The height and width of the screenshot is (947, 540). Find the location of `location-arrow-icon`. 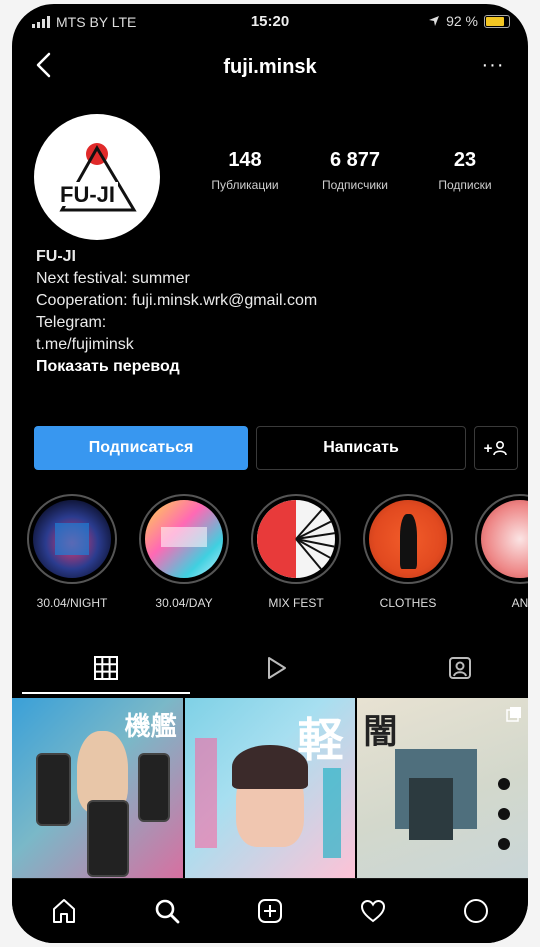

location-arrow-icon is located at coordinates (434, 21).